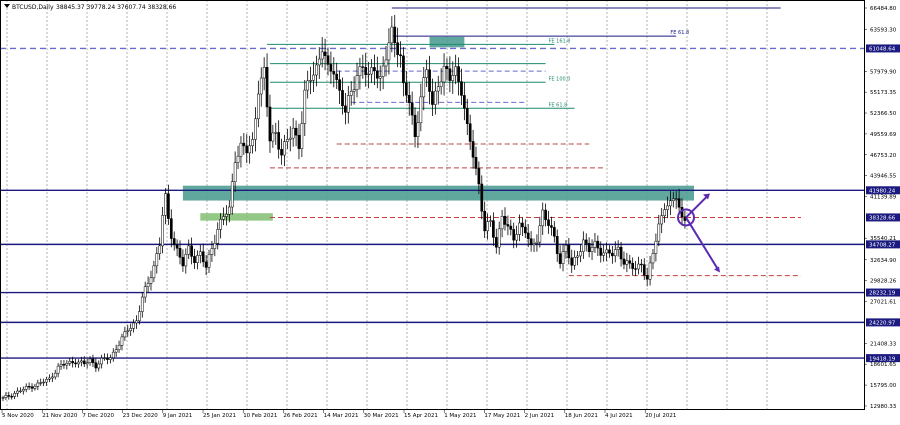 This screenshot has height=425, width=900. Describe the element at coordinates (236, 217) in the screenshot. I see `support-zone` at that location.